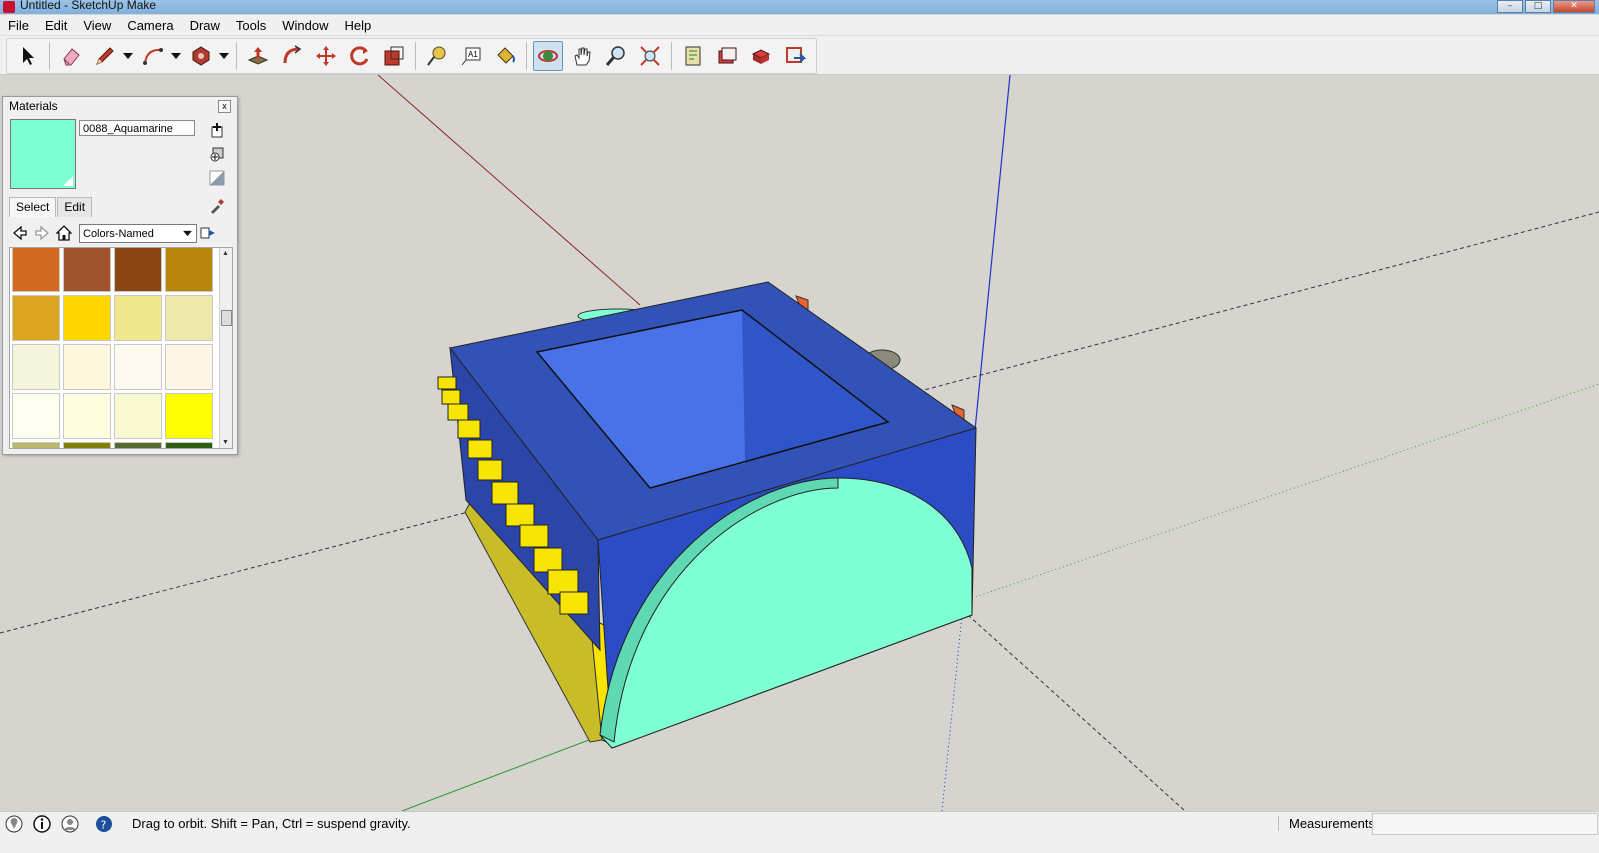 Image resolution: width=1599 pixels, height=853 pixels. Describe the element at coordinates (217, 130) in the screenshot. I see `create-material-button` at that location.